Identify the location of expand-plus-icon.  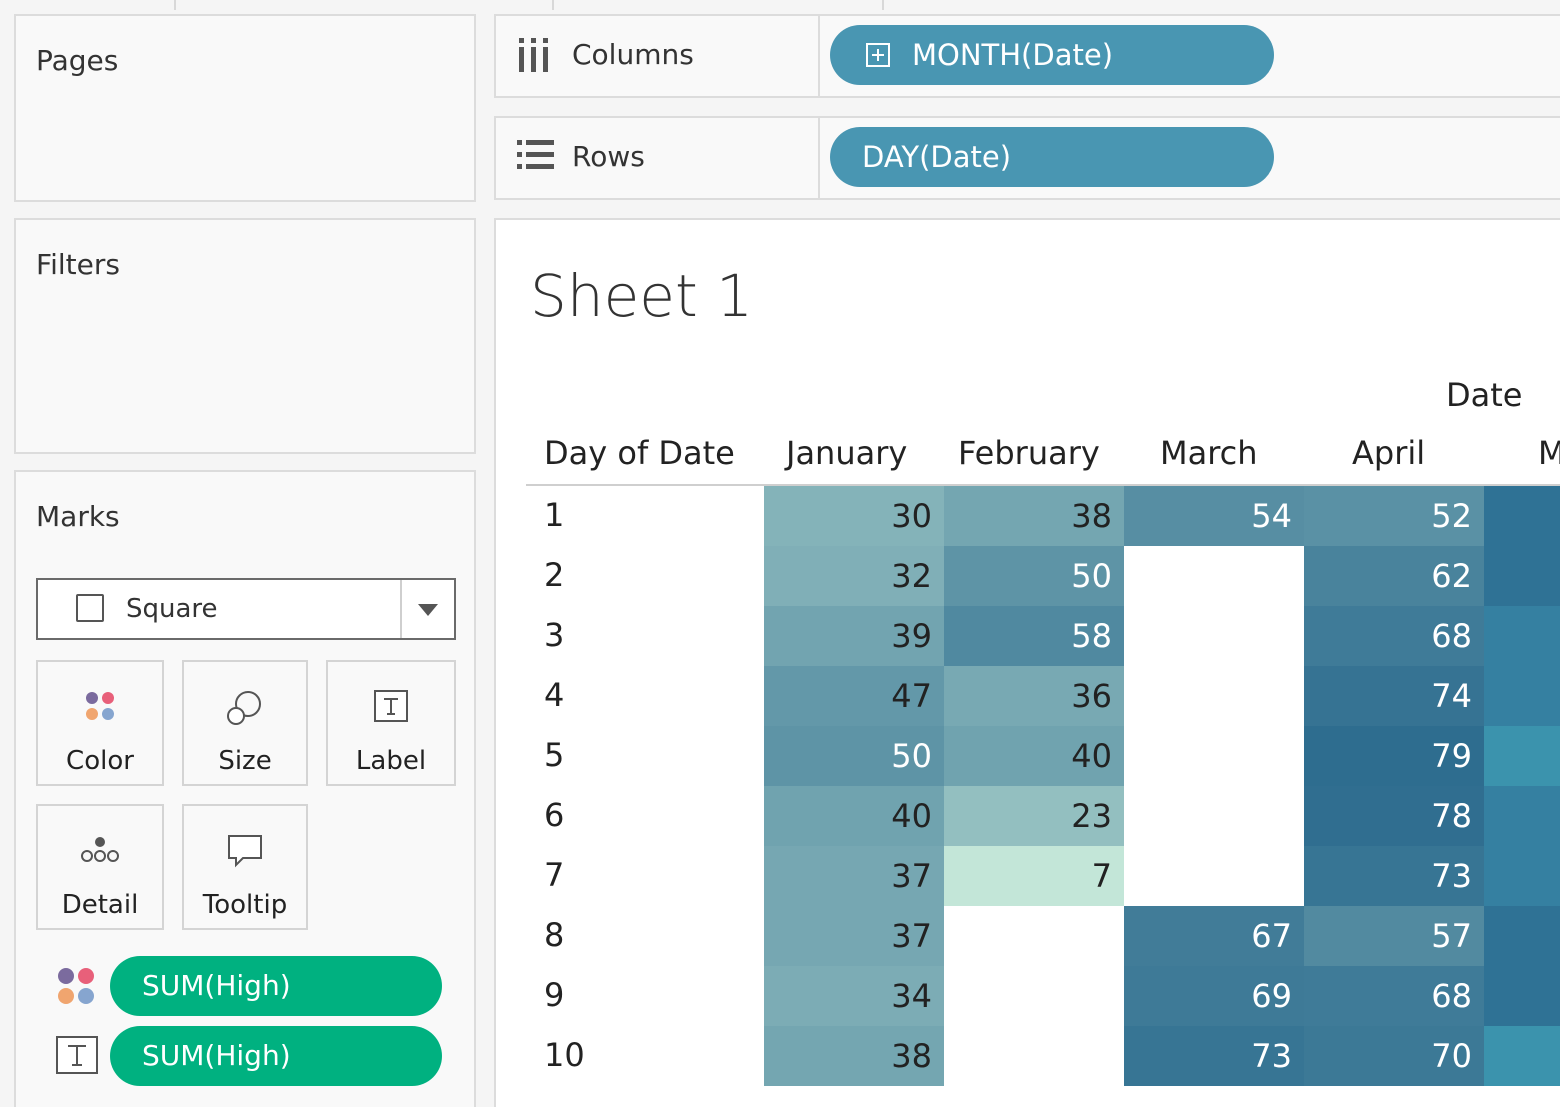
(878, 55).